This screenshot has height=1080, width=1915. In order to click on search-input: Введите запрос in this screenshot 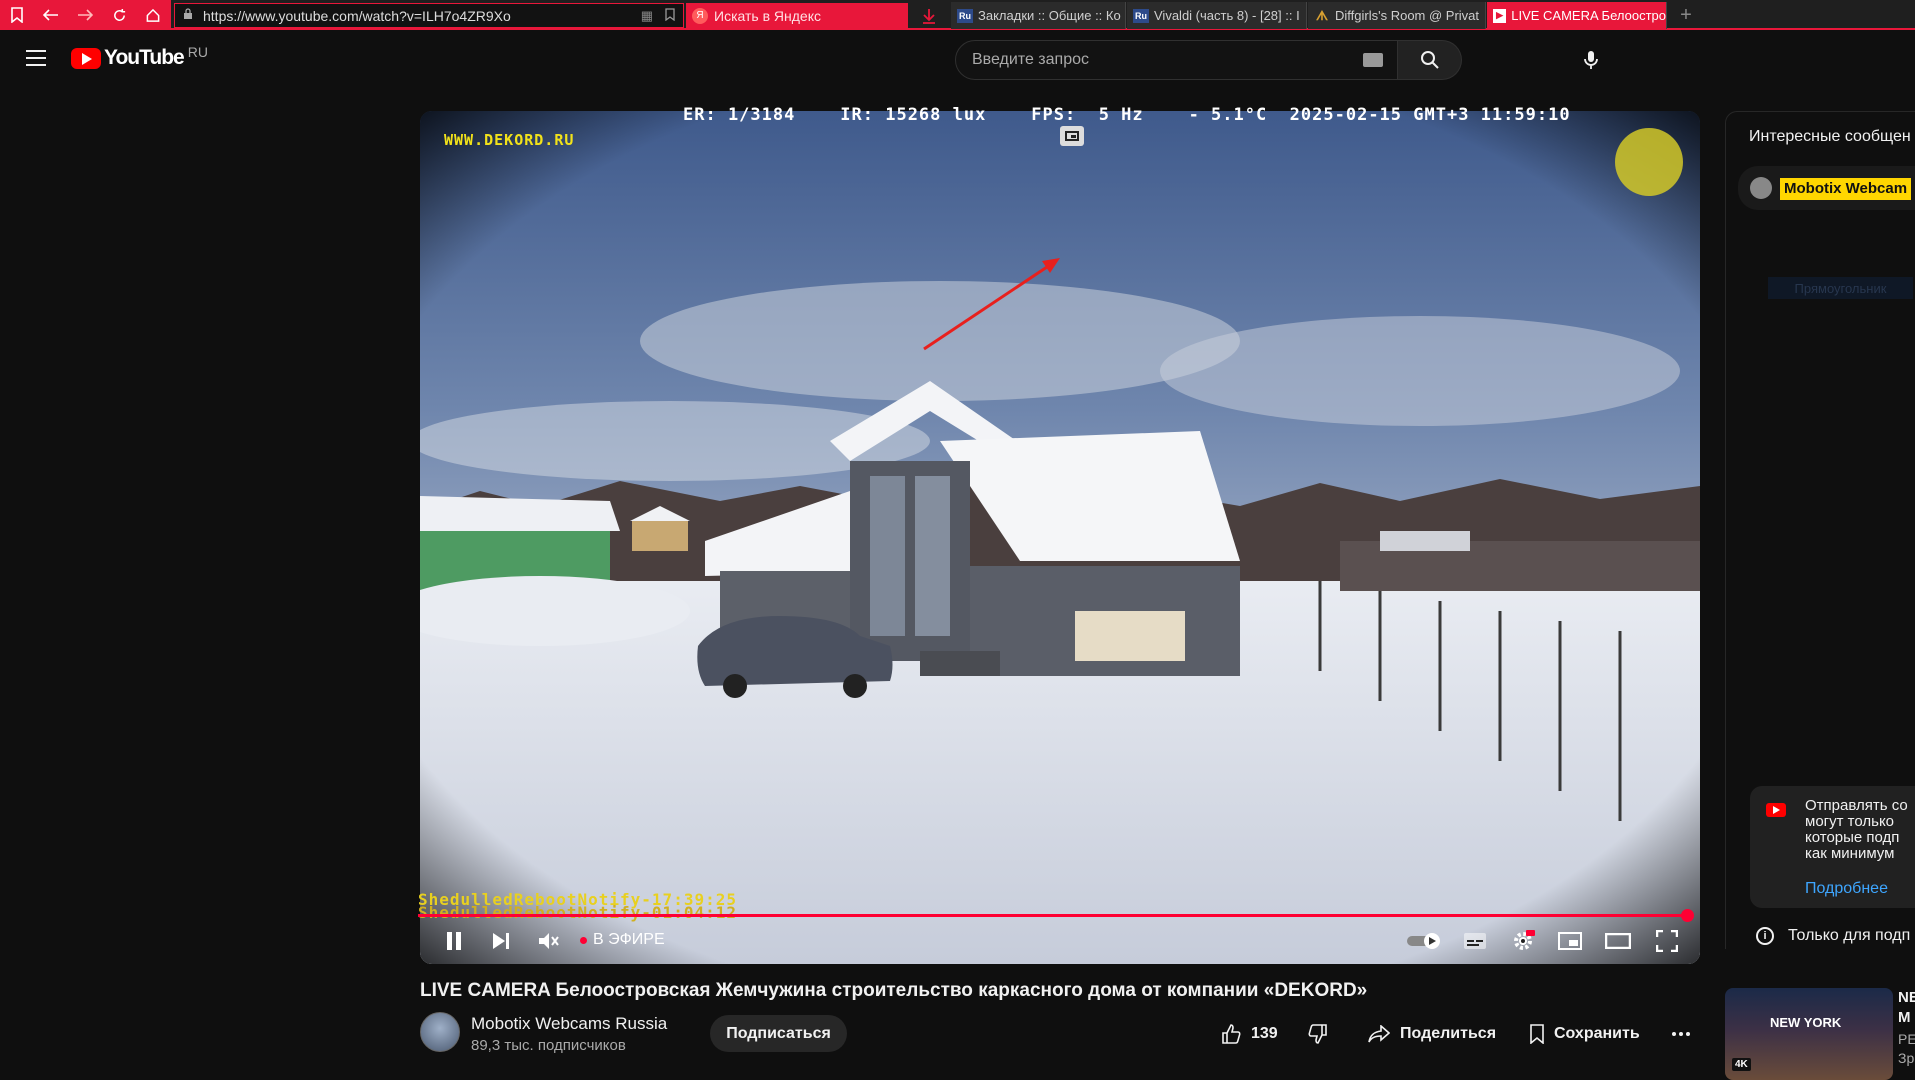, I will do `click(1176, 60)`.